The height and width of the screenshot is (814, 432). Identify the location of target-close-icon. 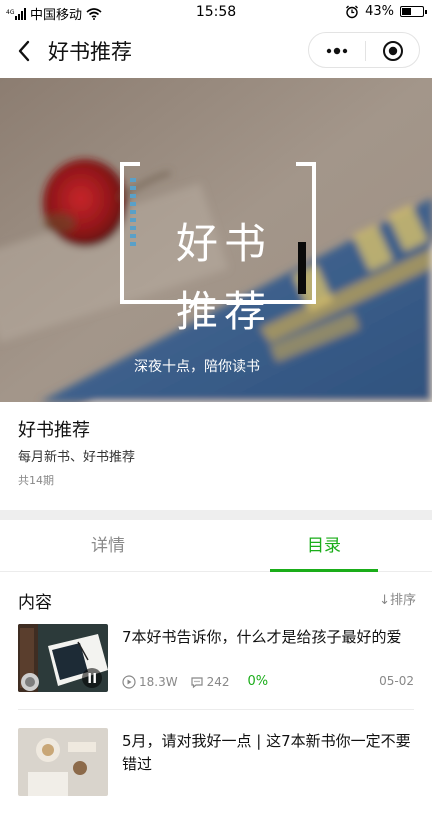
(393, 51).